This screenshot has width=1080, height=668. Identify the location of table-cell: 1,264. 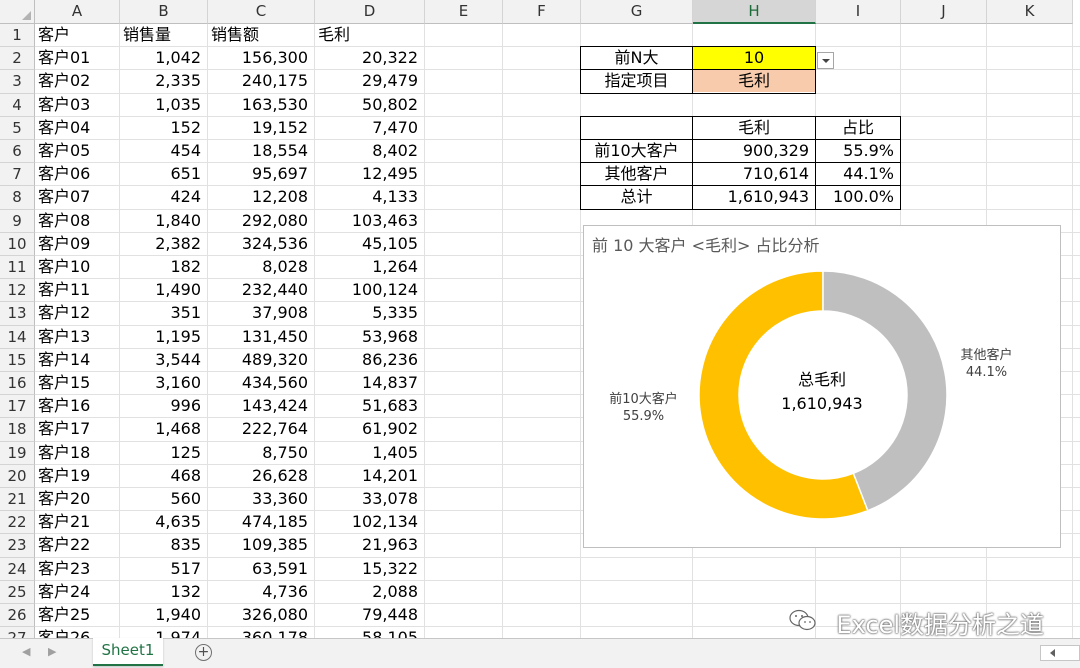
(369, 267).